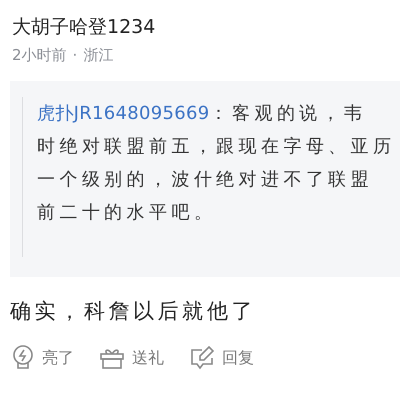 The width and height of the screenshot is (400, 400). I want to click on like-button: 亮了, so click(43, 358).